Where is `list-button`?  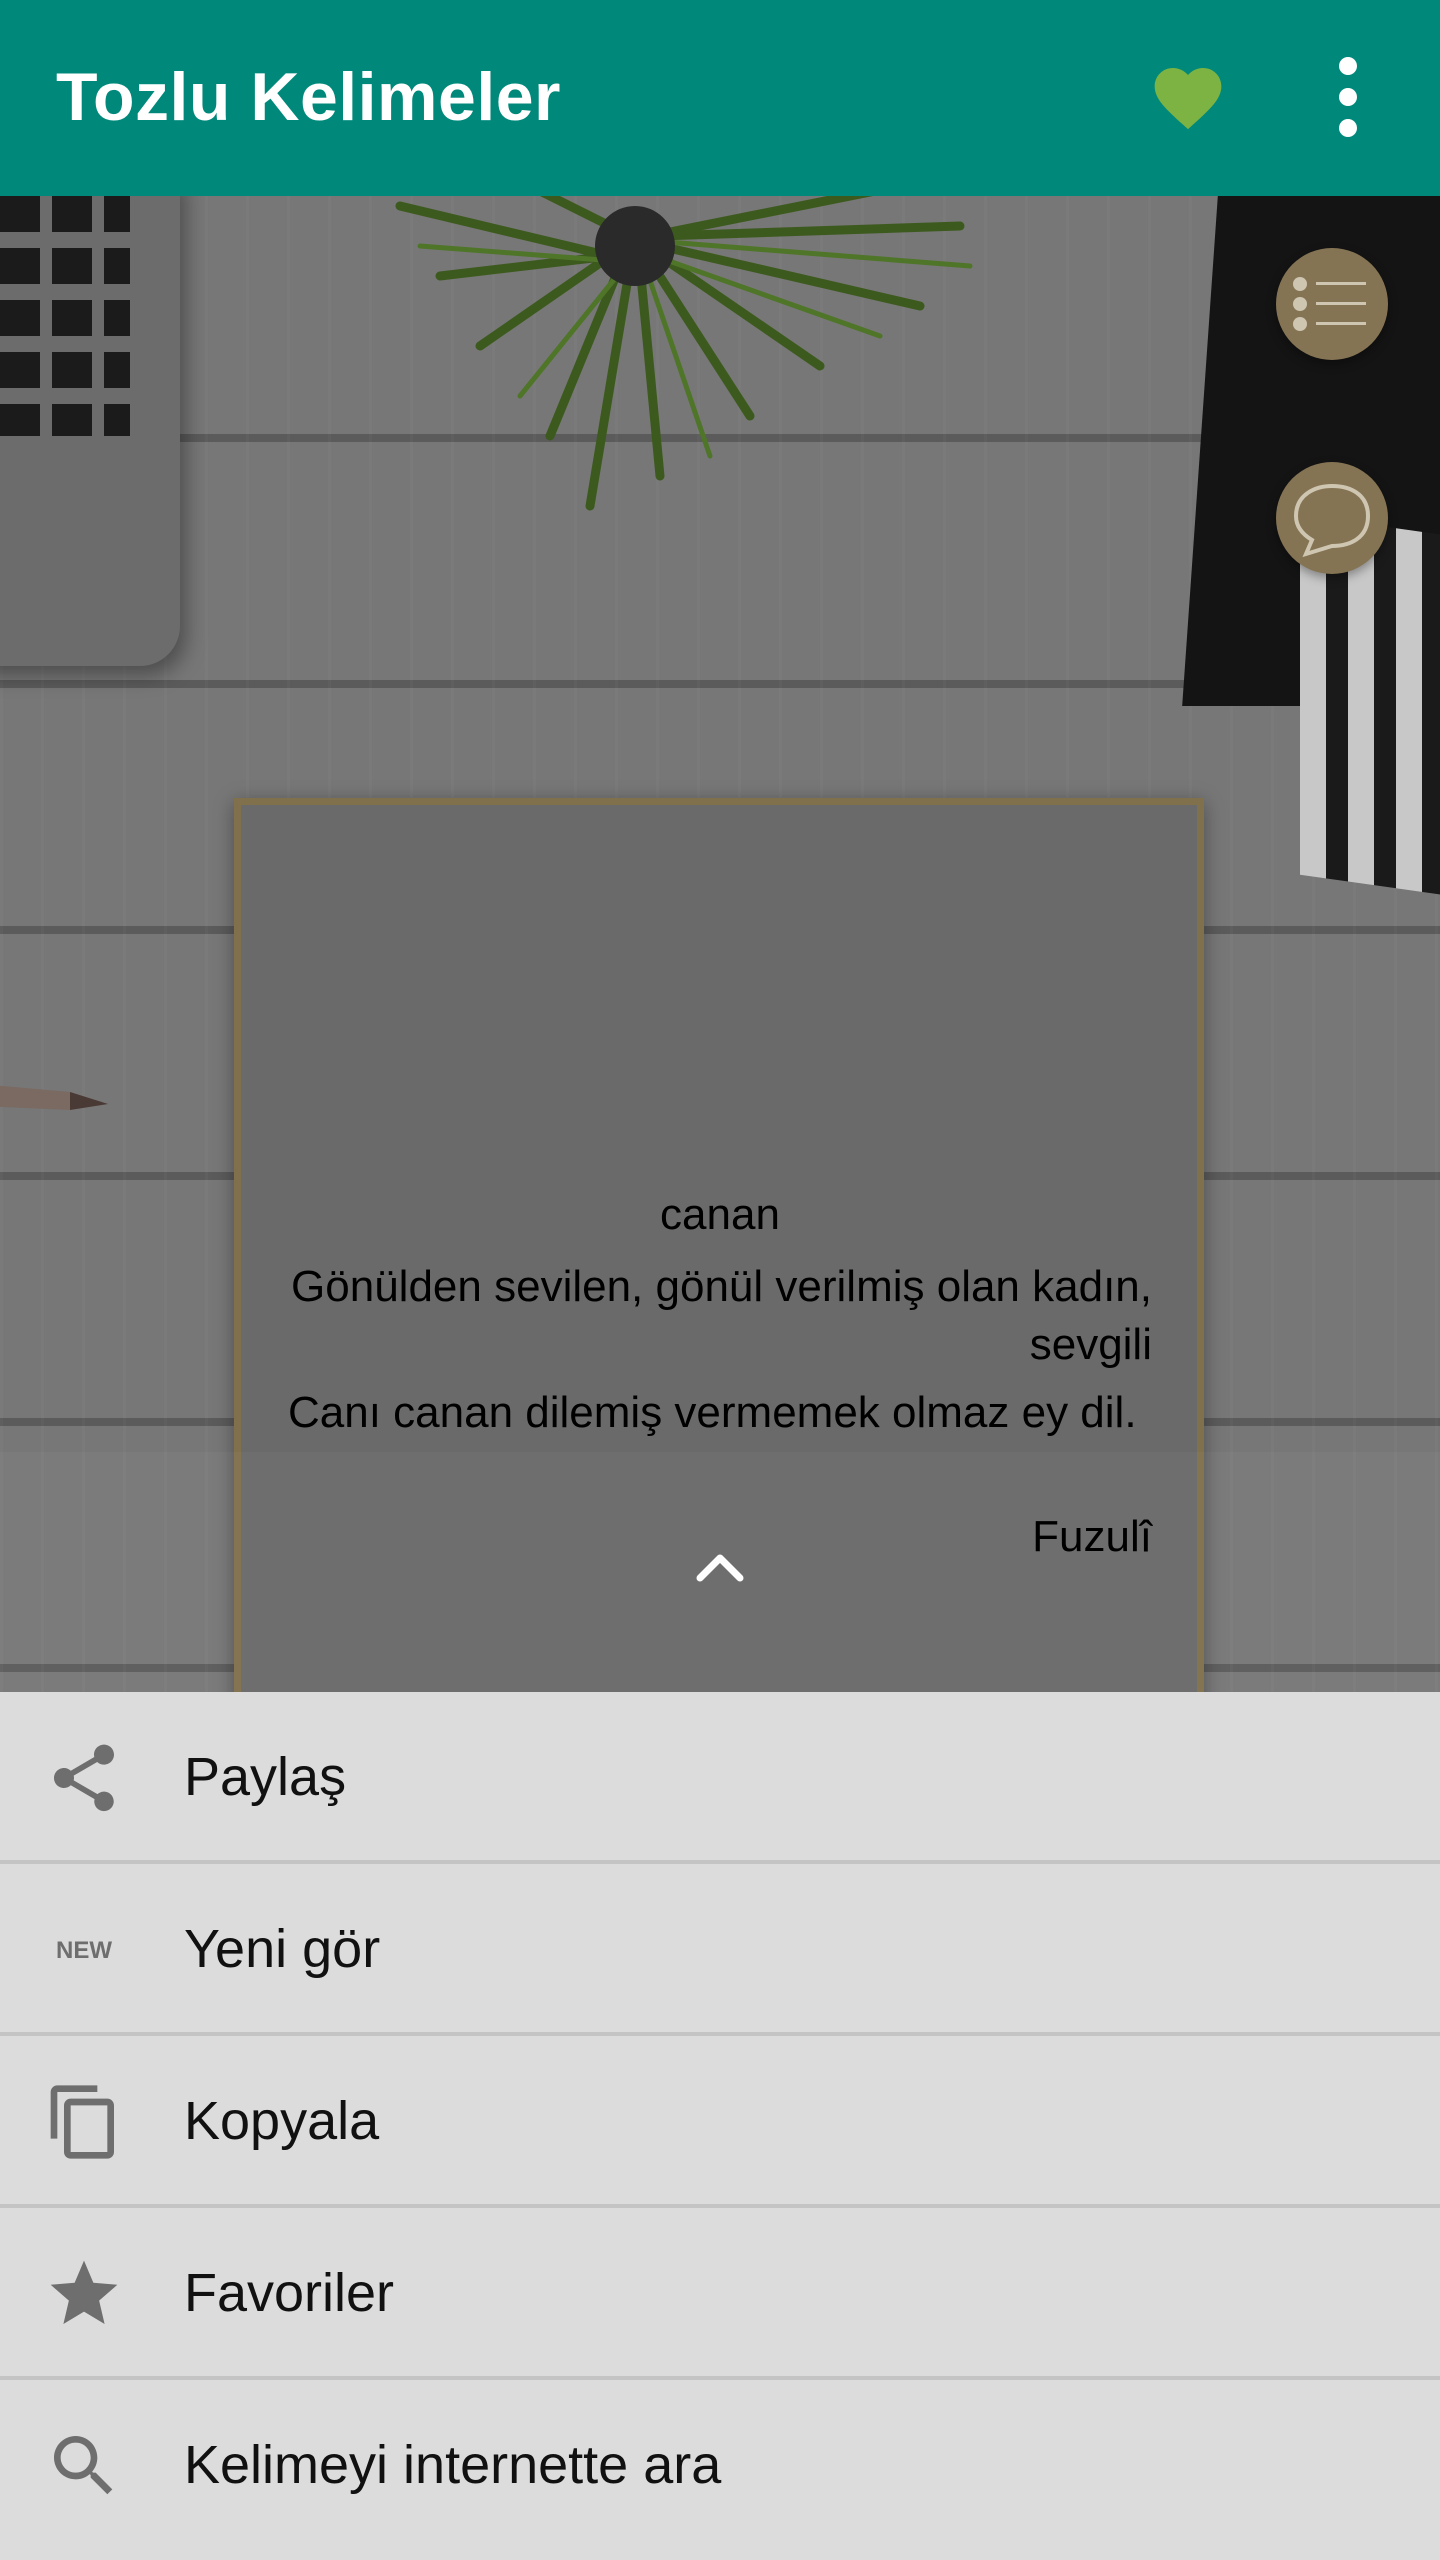 list-button is located at coordinates (1332, 304).